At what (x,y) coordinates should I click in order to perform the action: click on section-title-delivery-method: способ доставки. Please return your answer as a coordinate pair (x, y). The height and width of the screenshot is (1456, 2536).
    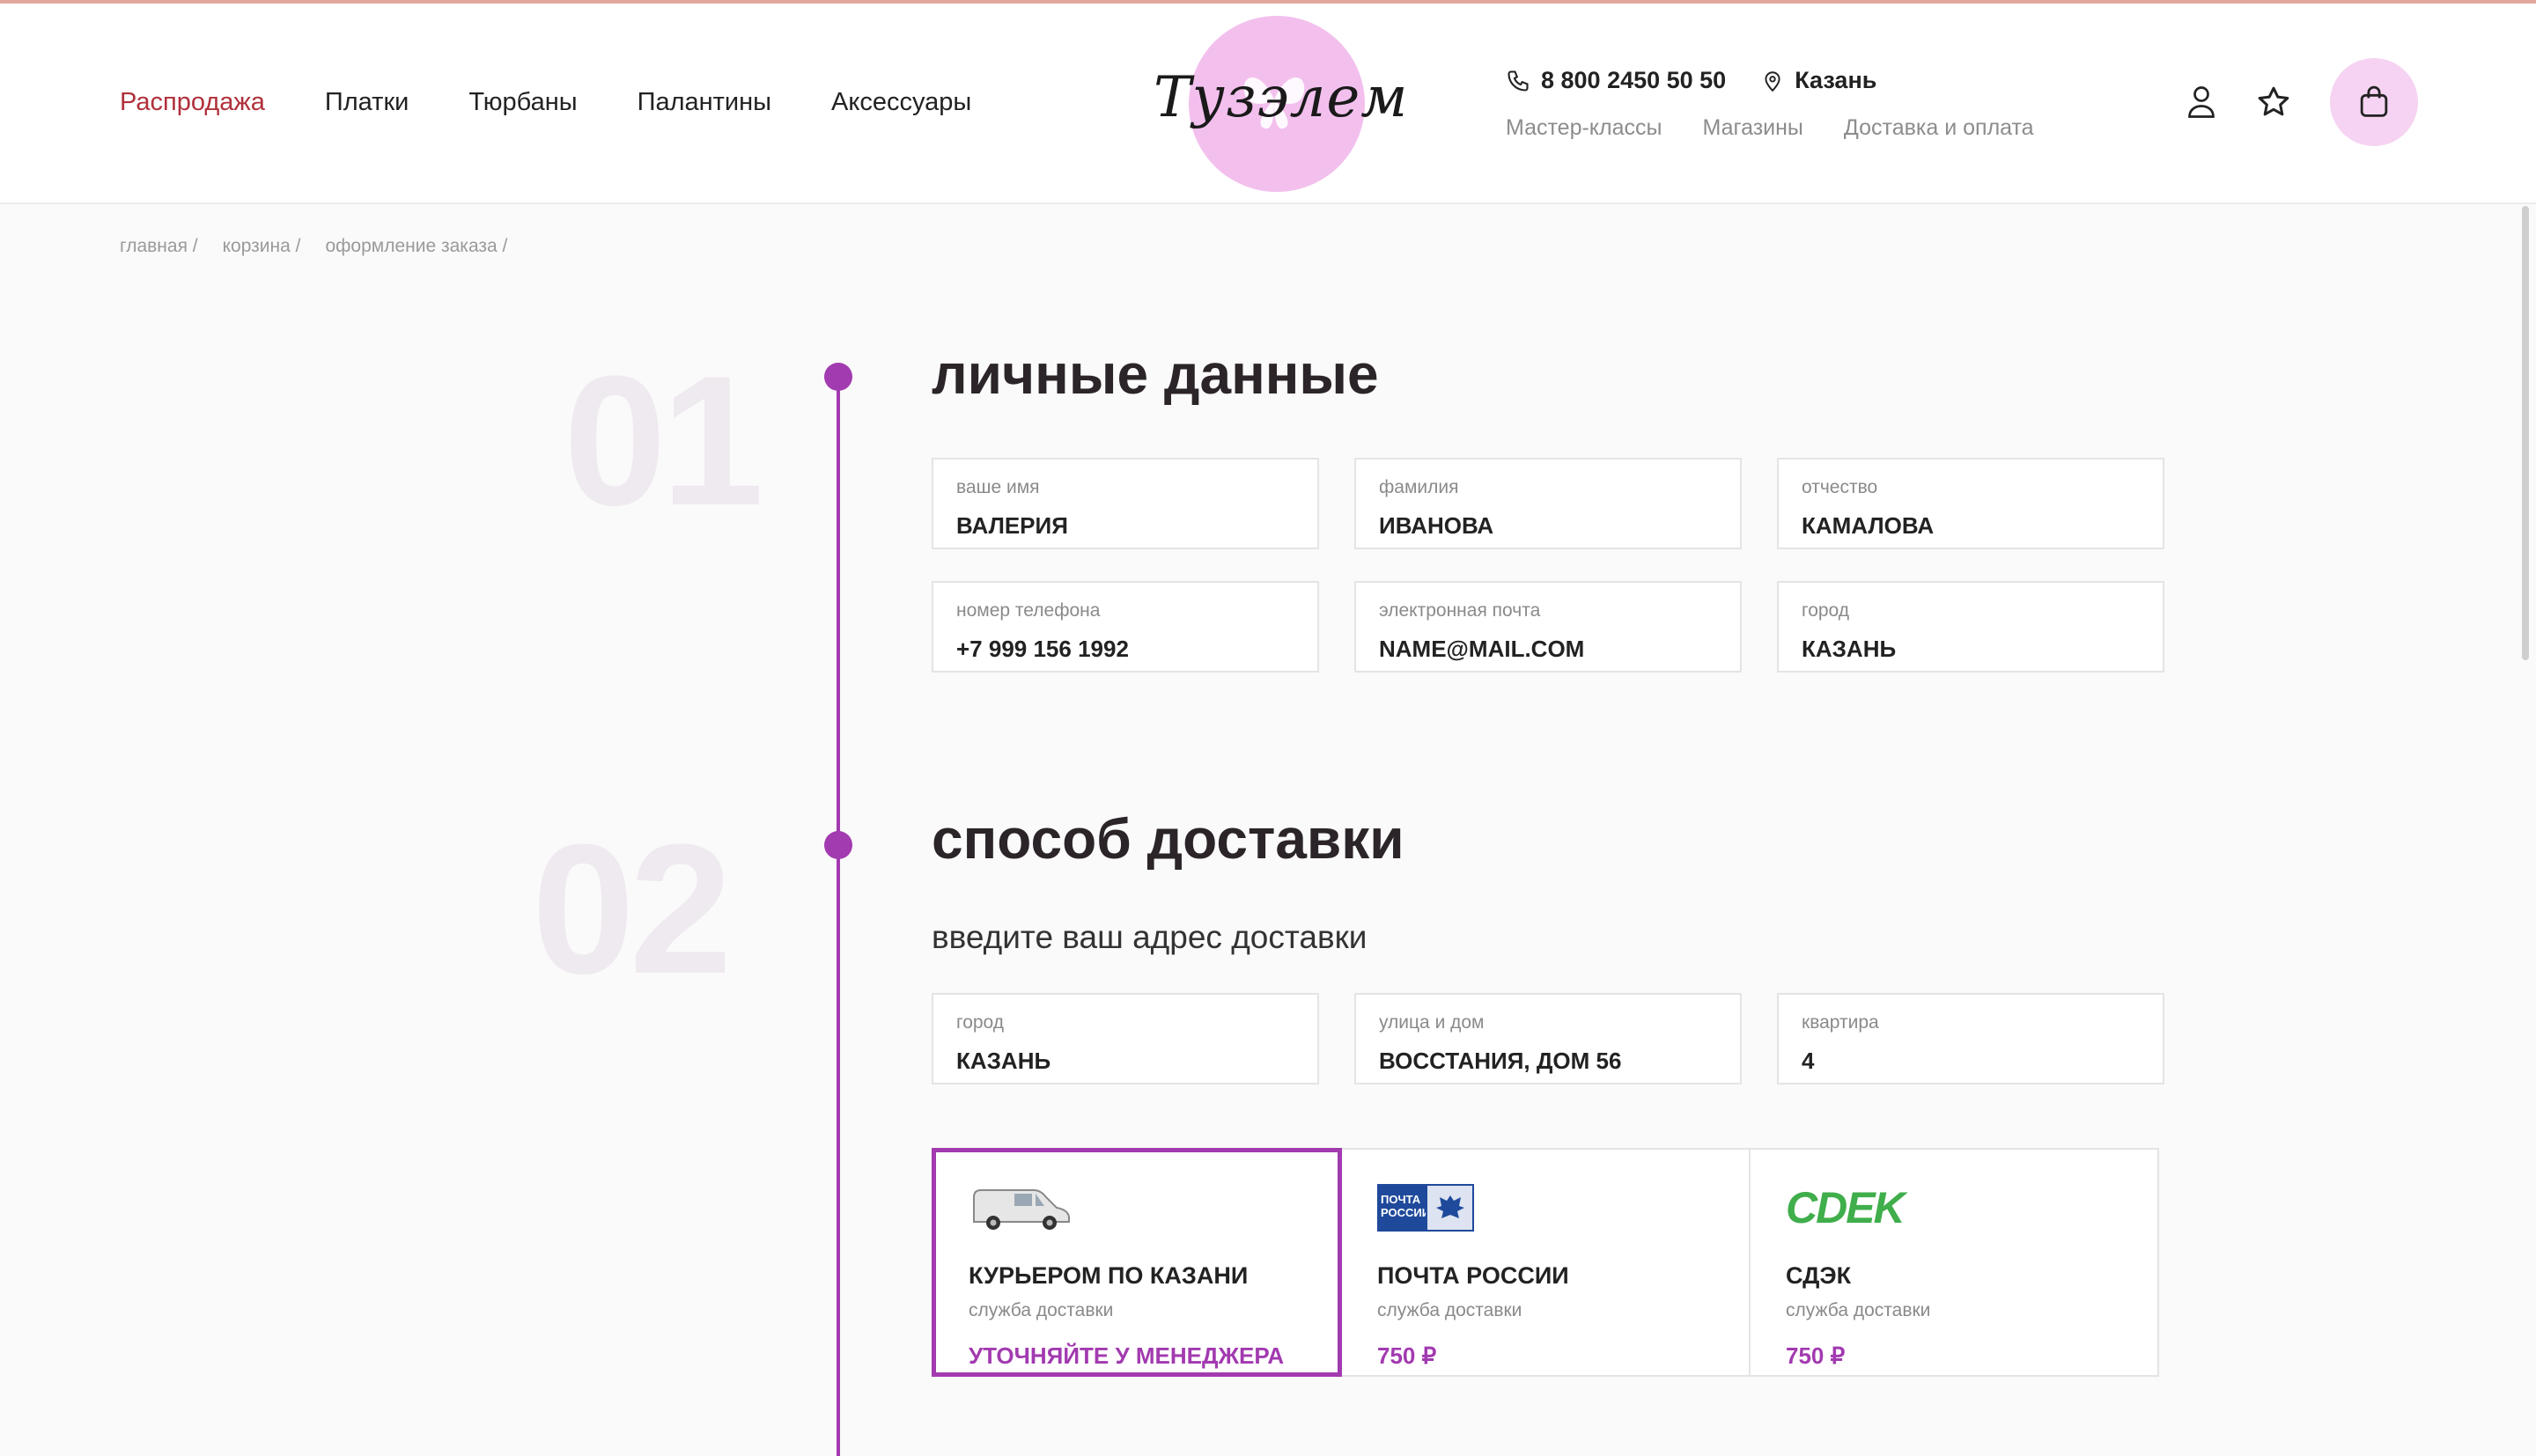
    Looking at the image, I should click on (1168, 839).